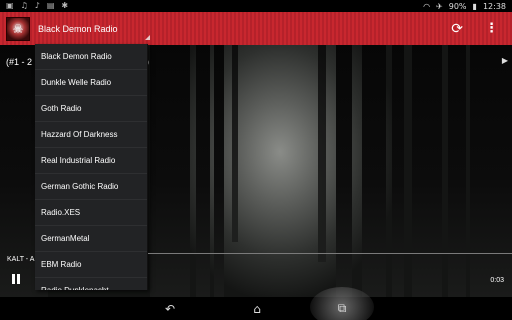 The width and height of the screenshot is (512, 320). What do you see at coordinates (256, 28) in the screenshot?
I see `app-bar: ☠ Black Demon Radio ⟳ ⋮` at bounding box center [256, 28].